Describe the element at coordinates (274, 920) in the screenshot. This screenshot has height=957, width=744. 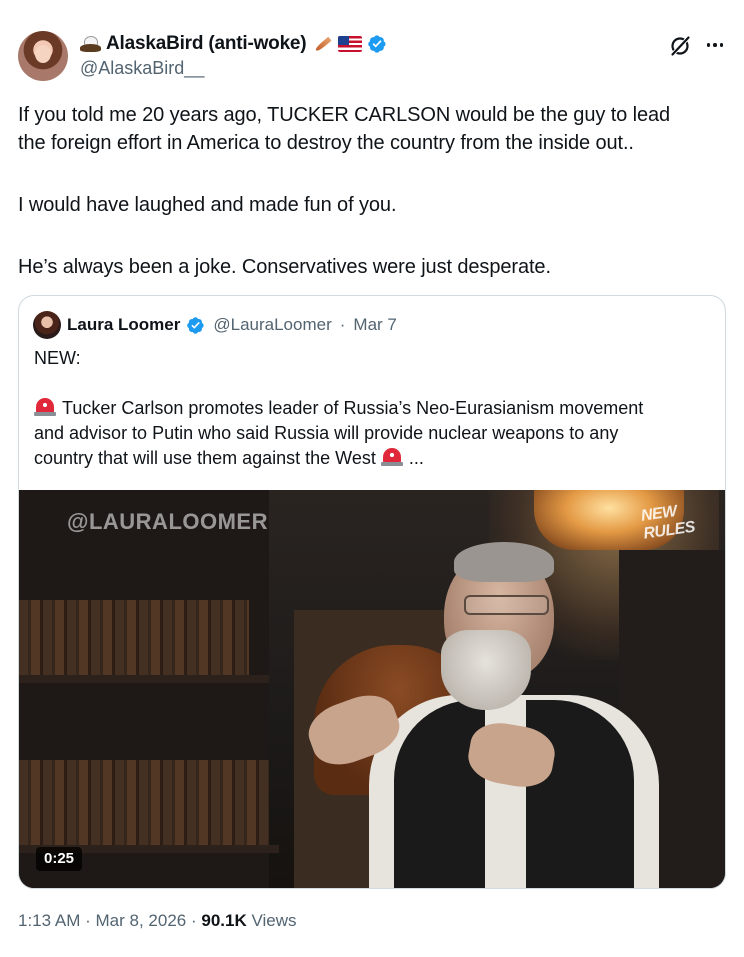
I see `views-label: Views` at that location.